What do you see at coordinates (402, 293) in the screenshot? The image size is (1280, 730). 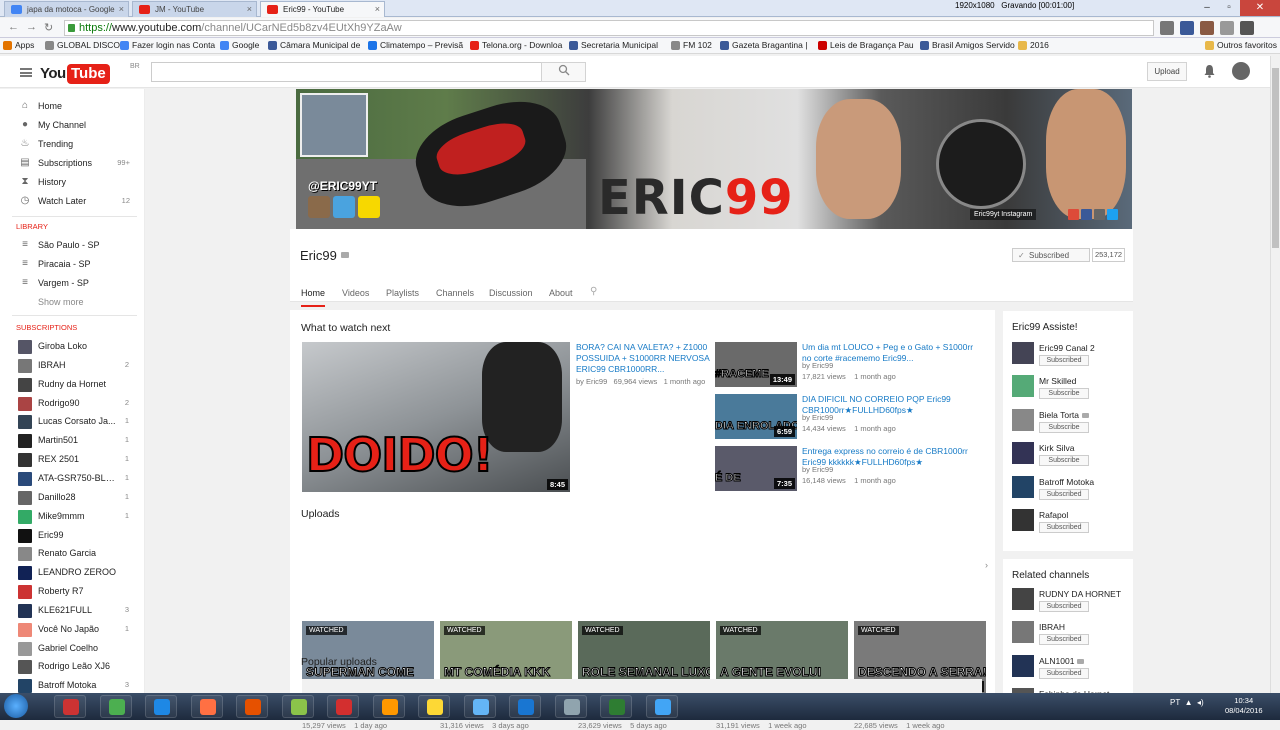 I see `tab-playlists: Playlists` at bounding box center [402, 293].